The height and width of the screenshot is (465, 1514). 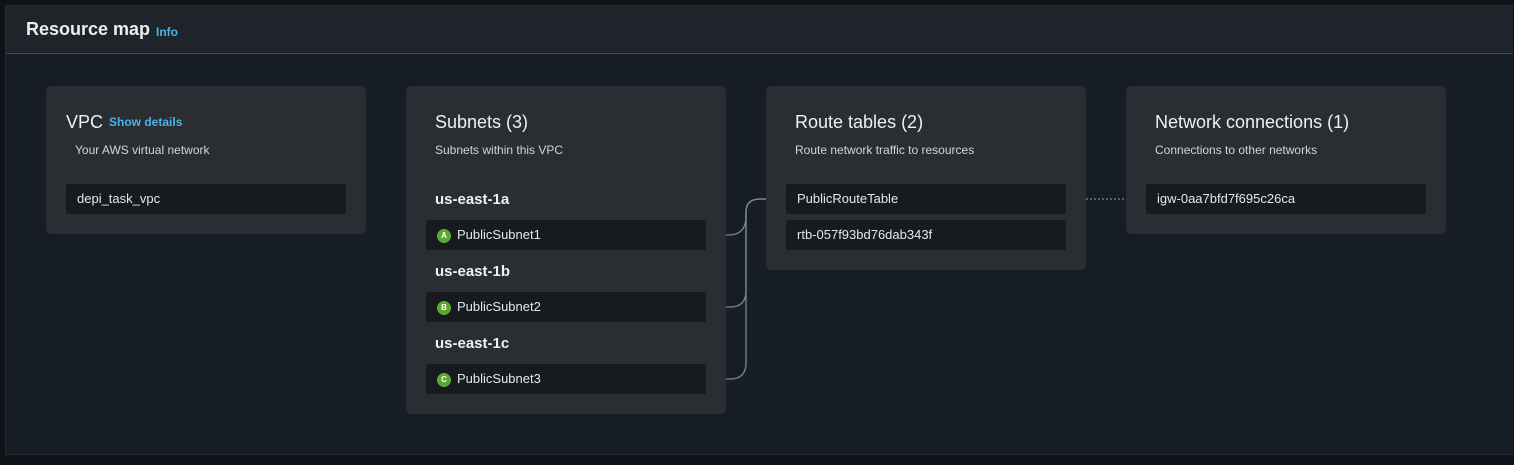 What do you see at coordinates (499, 234) in the screenshot?
I see `subnet-name: PublicSubnet1` at bounding box center [499, 234].